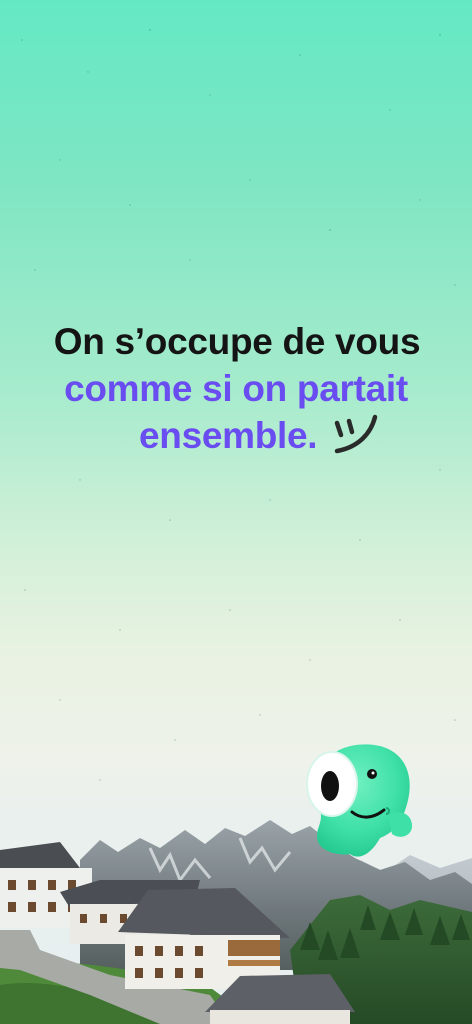 Image resolution: width=472 pixels, height=1024 pixels. What do you see at coordinates (228, 435) in the screenshot?
I see `headline-line-3: ensemble.` at bounding box center [228, 435].